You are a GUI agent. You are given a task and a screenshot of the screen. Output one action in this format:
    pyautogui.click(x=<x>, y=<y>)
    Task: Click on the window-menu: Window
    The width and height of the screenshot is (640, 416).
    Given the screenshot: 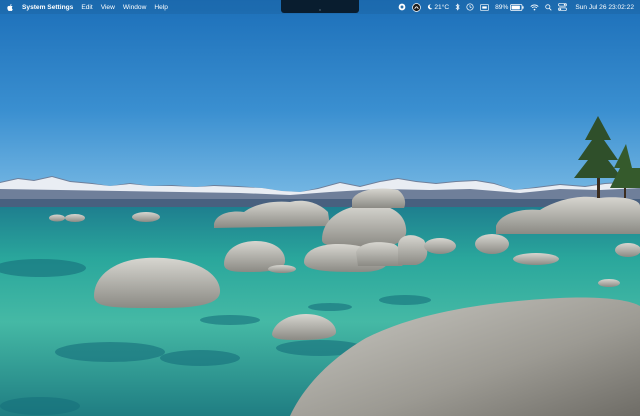 What is the action you would take?
    pyautogui.click(x=134, y=7)
    